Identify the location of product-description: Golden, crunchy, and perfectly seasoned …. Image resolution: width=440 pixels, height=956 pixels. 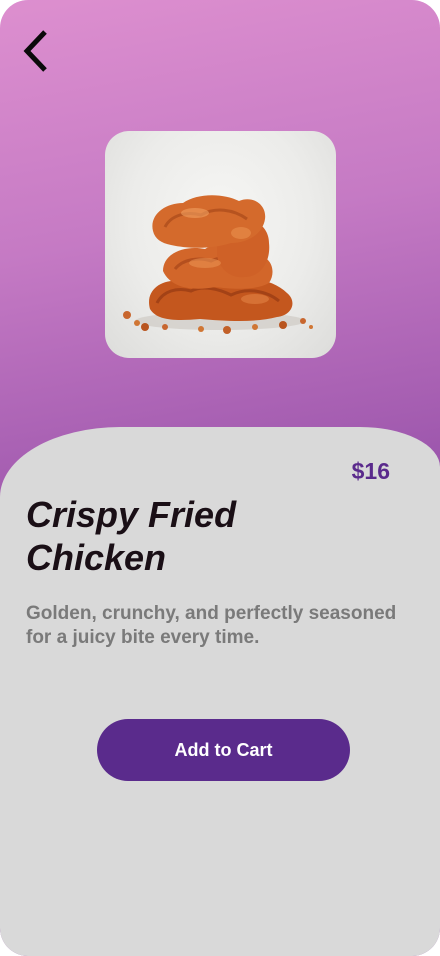
(211, 625).